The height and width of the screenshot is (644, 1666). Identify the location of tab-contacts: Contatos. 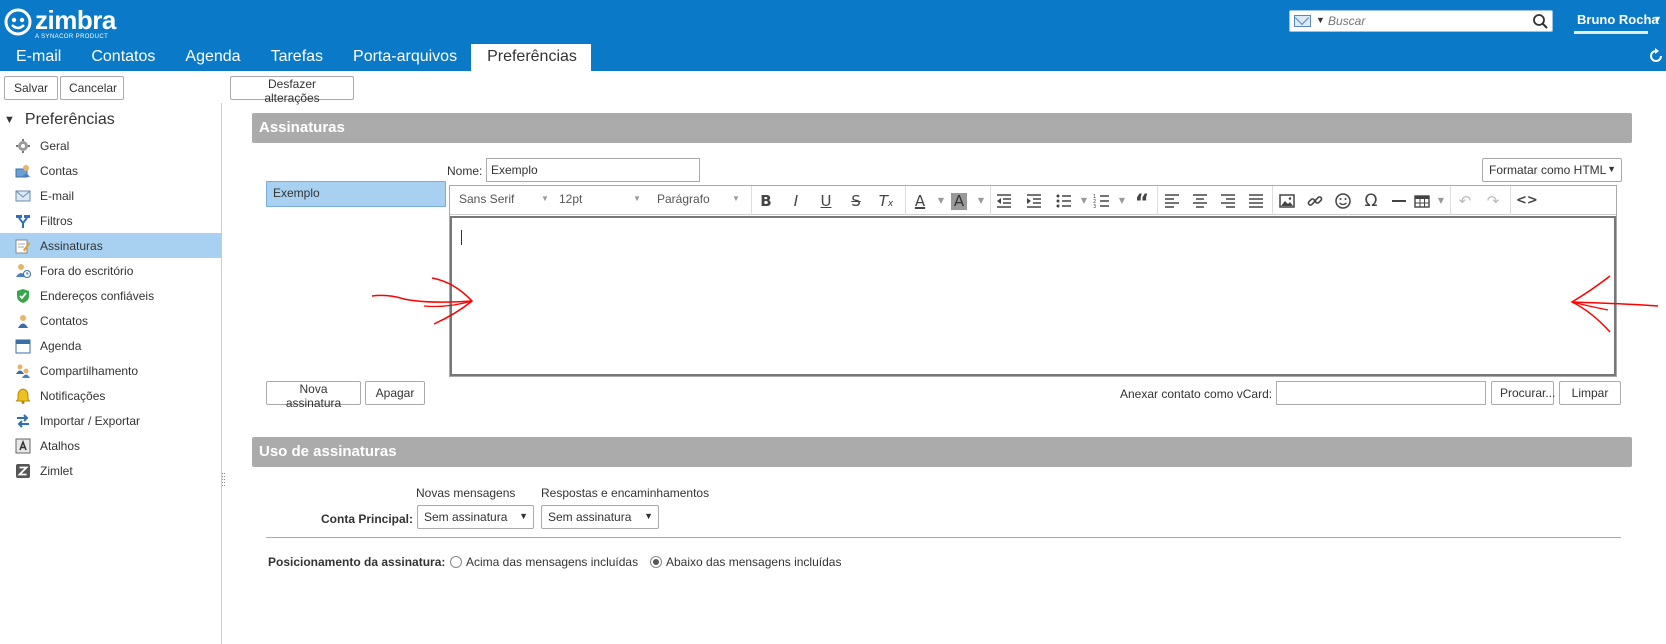
(122, 57).